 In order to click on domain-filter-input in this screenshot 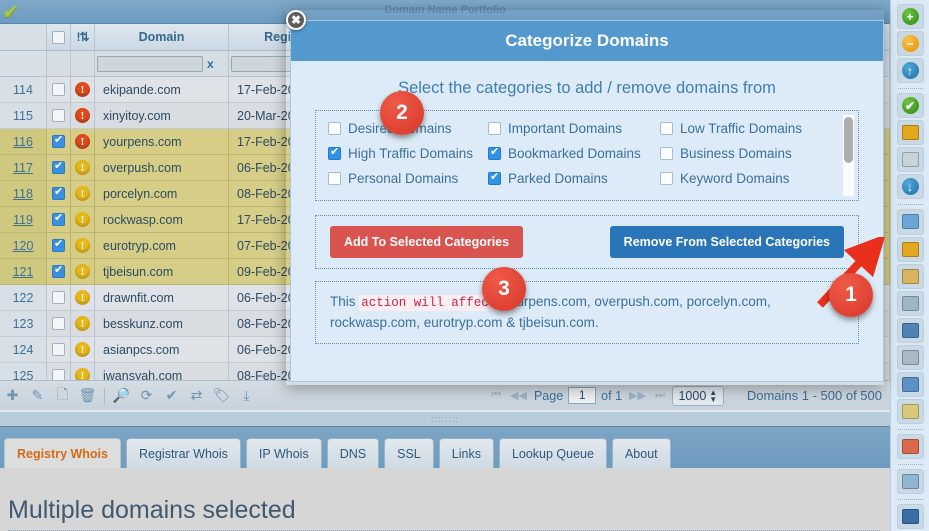, I will do `click(150, 63)`.